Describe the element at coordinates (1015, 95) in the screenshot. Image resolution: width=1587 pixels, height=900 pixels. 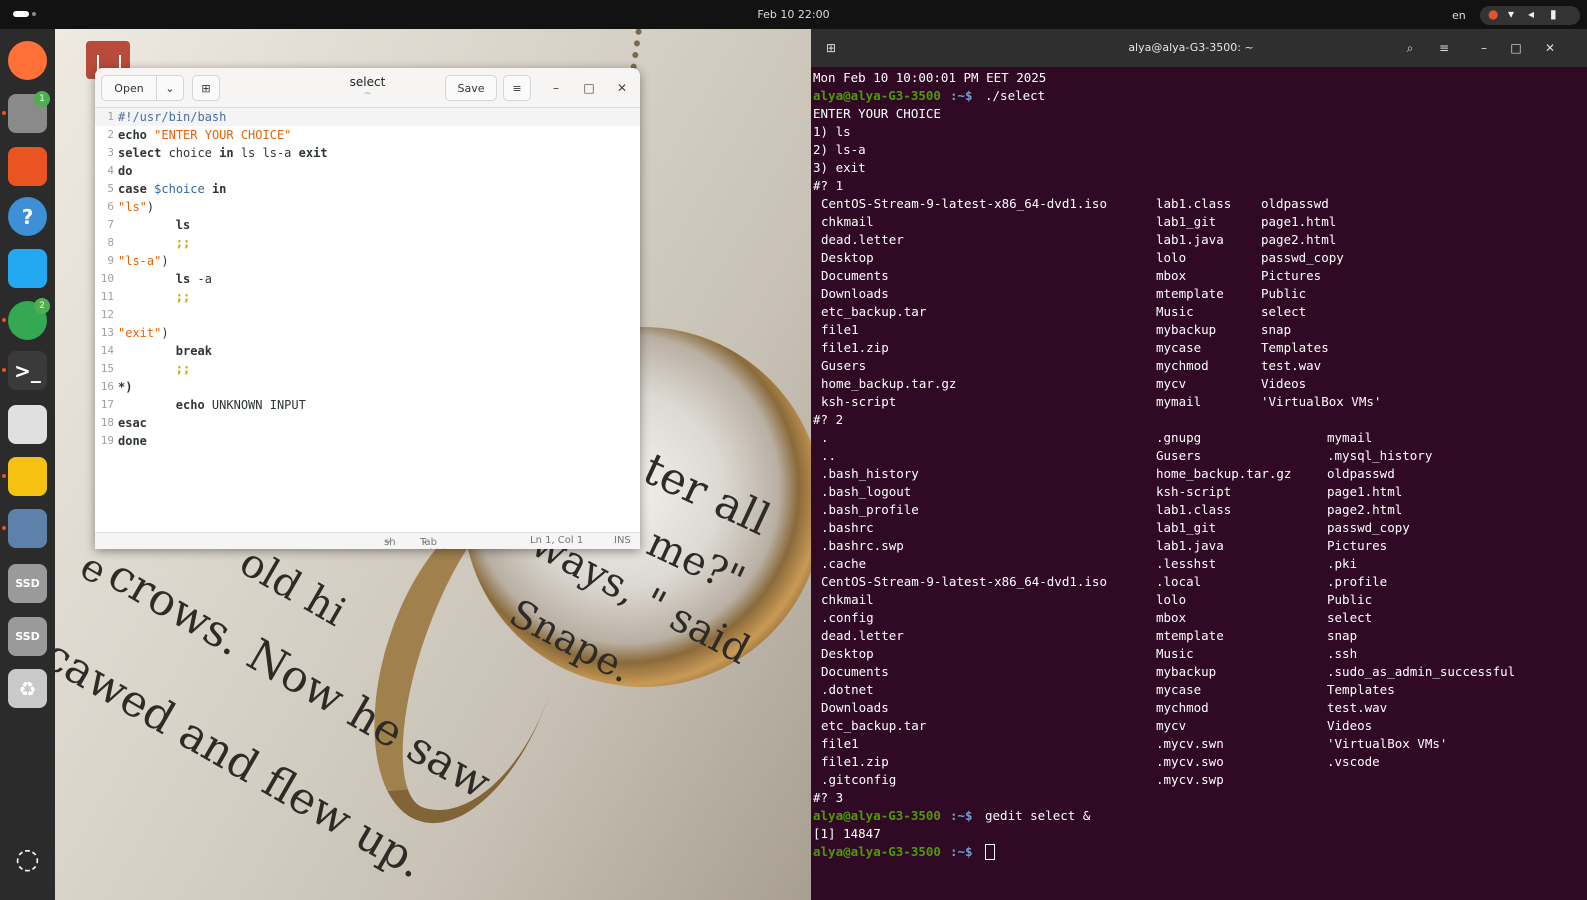
I see `command-text: ./select` at that location.